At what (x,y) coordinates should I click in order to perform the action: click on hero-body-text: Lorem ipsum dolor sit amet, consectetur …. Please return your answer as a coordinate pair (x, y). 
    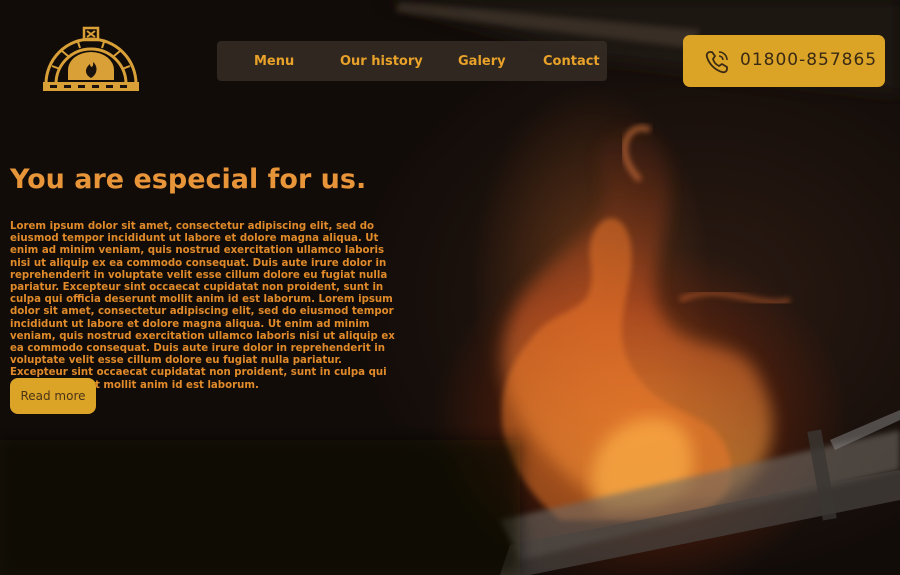
    Looking at the image, I should click on (202, 306).